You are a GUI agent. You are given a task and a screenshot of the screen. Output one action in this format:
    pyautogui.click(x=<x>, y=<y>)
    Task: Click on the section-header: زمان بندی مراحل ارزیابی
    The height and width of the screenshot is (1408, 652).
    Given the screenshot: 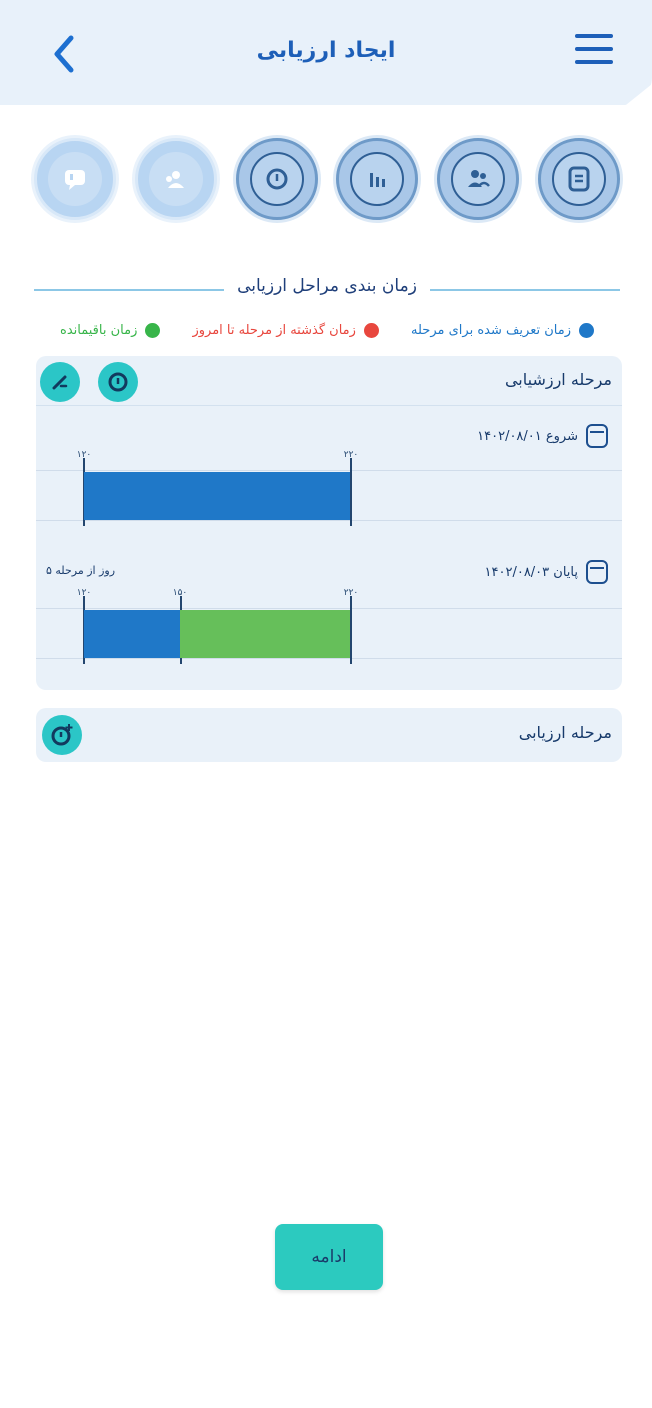 What is the action you would take?
    pyautogui.click(x=327, y=289)
    